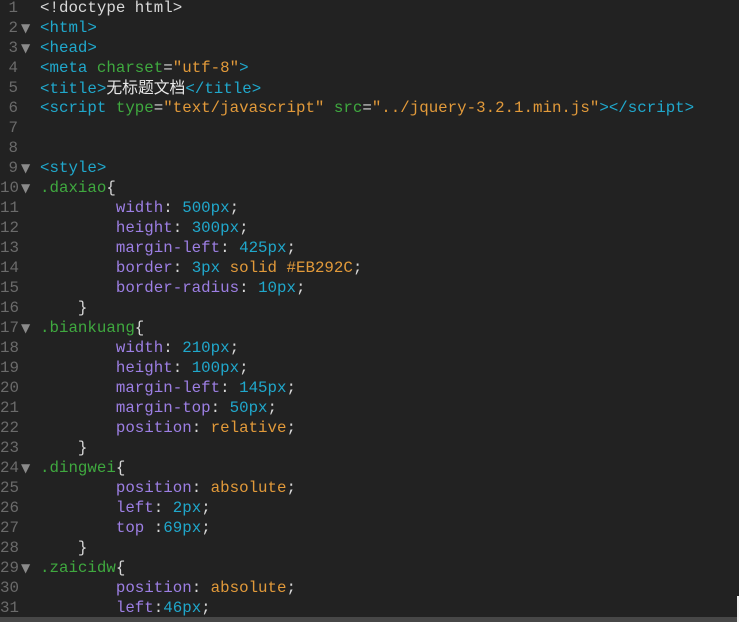  What do you see at coordinates (369, 268) in the screenshot?
I see `code-line: 14 border: 3px solid #EB292C;` at bounding box center [369, 268].